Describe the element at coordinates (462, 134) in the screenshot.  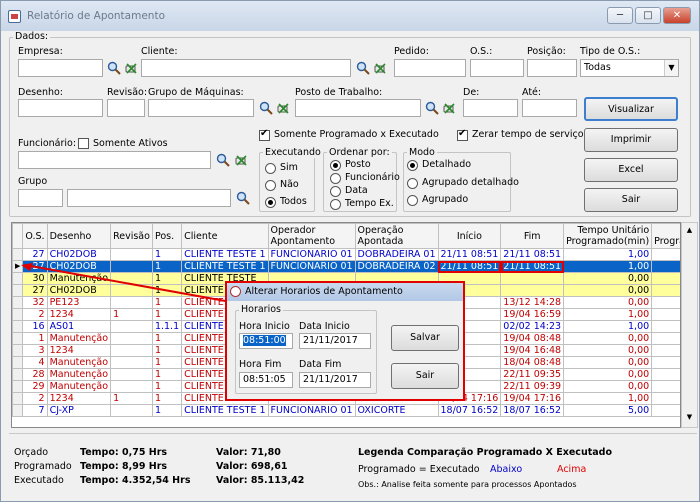
I see `zerar-tempo-checkbox` at that location.